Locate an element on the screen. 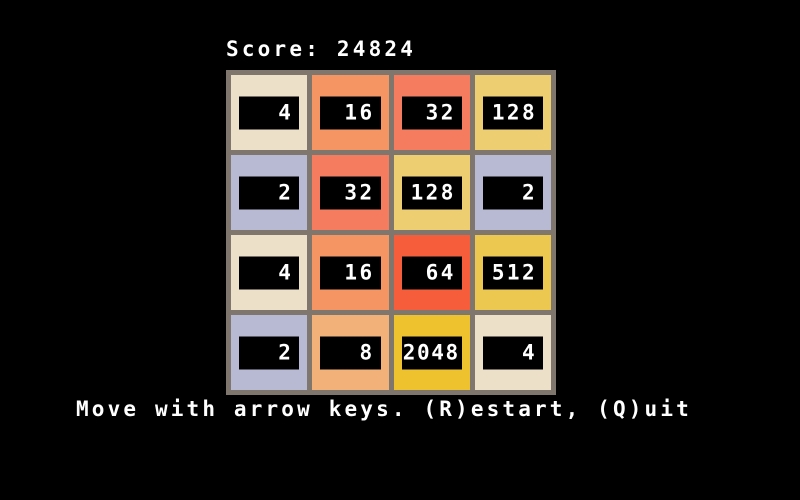 The image size is (800, 500). tile-value: 8 is located at coordinates (367, 352).